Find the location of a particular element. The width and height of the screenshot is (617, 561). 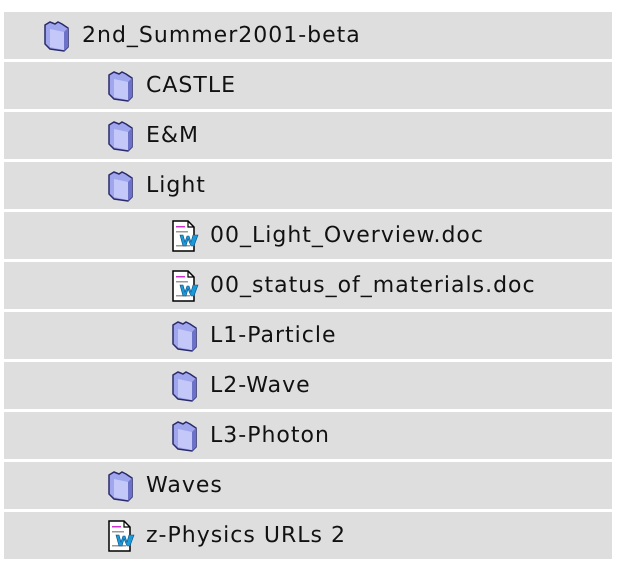

file-name: L1-Particle is located at coordinates (273, 336).